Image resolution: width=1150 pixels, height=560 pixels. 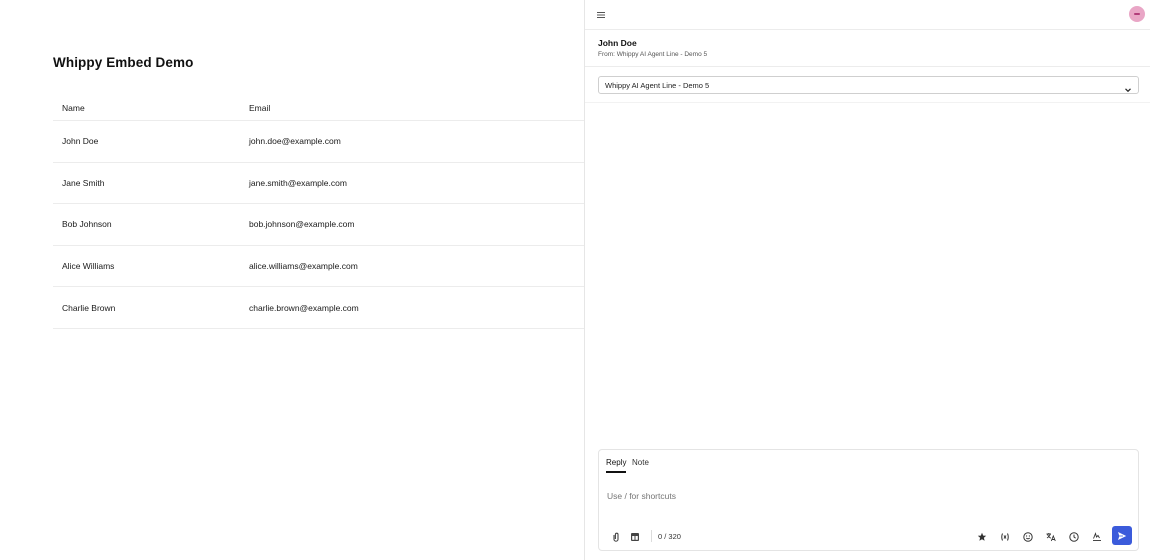 I want to click on contact-from-line: From: Whippy AI Agent Line - Demo 5, so click(x=653, y=54).